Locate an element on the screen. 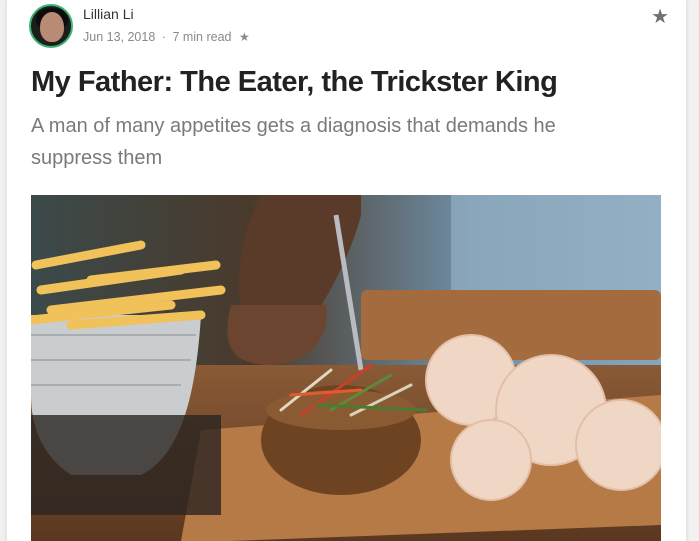  bookmark-star-icon: ★ is located at coordinates (660, 16).